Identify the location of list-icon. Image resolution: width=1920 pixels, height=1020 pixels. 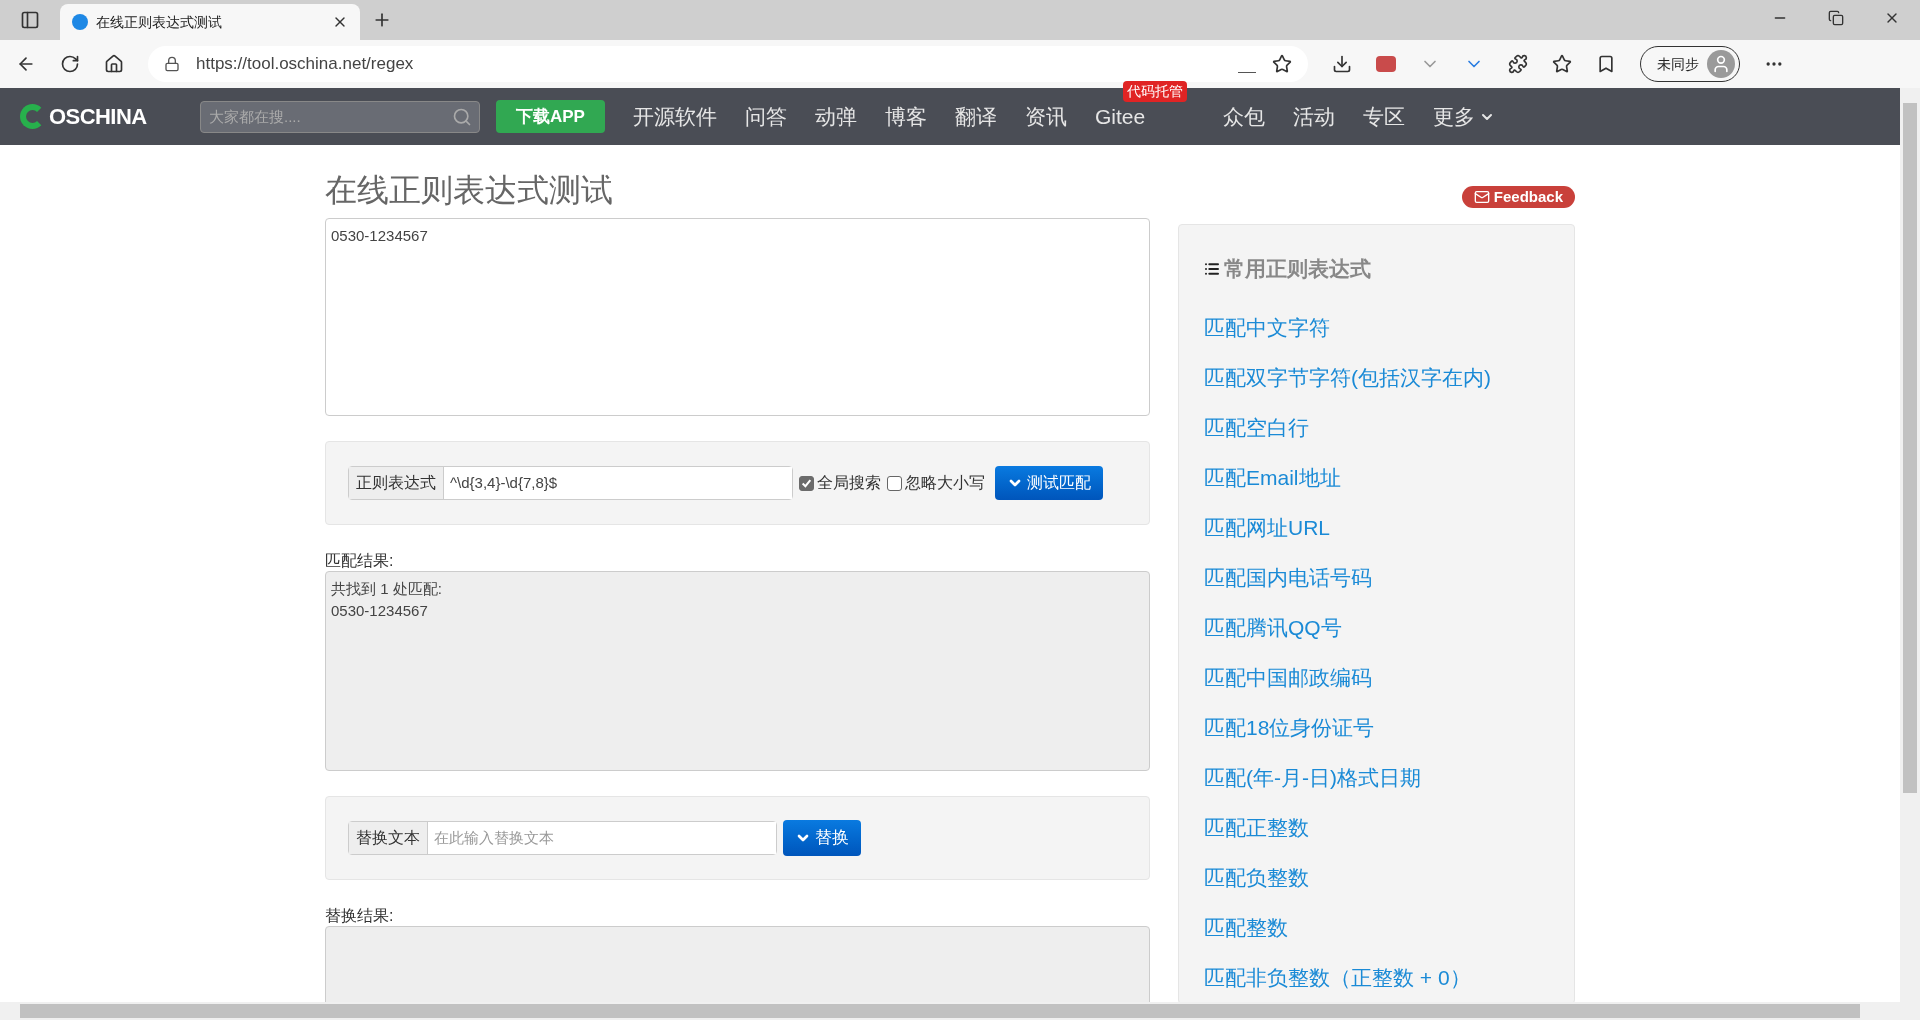
(1212, 268).